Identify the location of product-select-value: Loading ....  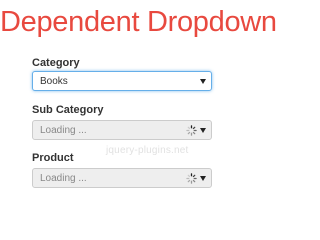
(63, 178).